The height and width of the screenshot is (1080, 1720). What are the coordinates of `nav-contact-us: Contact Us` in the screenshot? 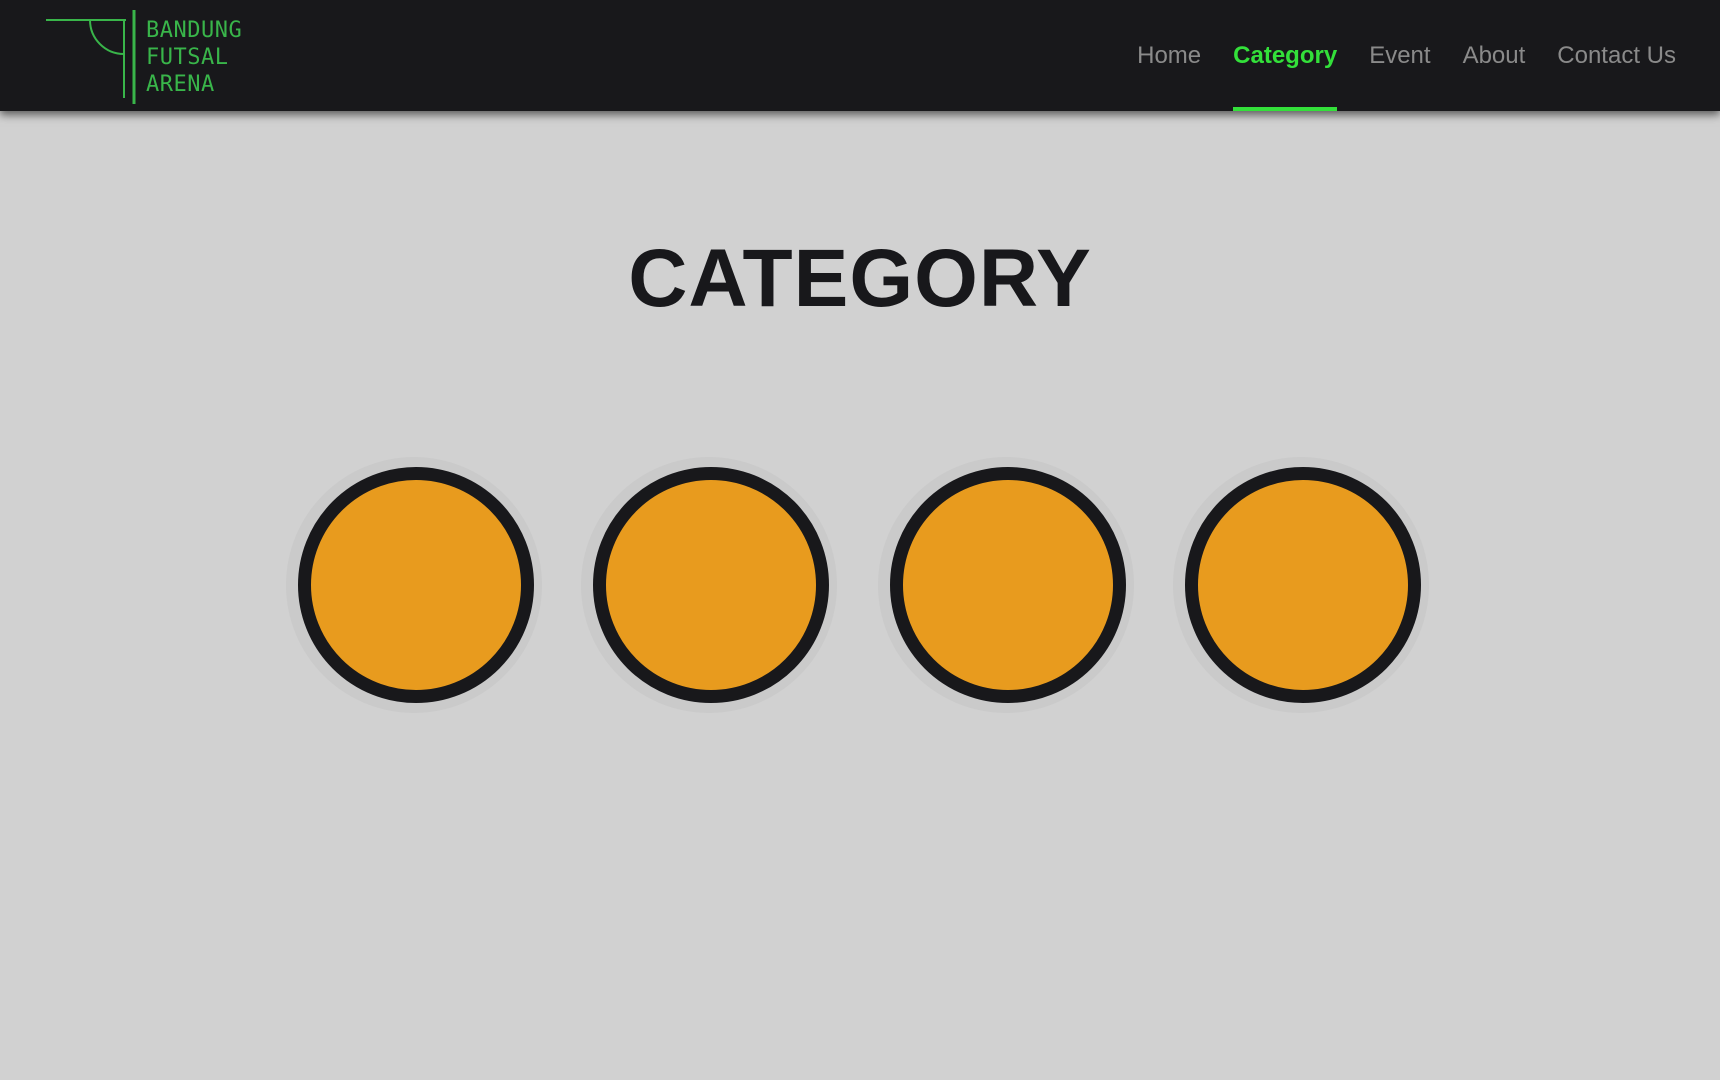 It's located at (1616, 55).